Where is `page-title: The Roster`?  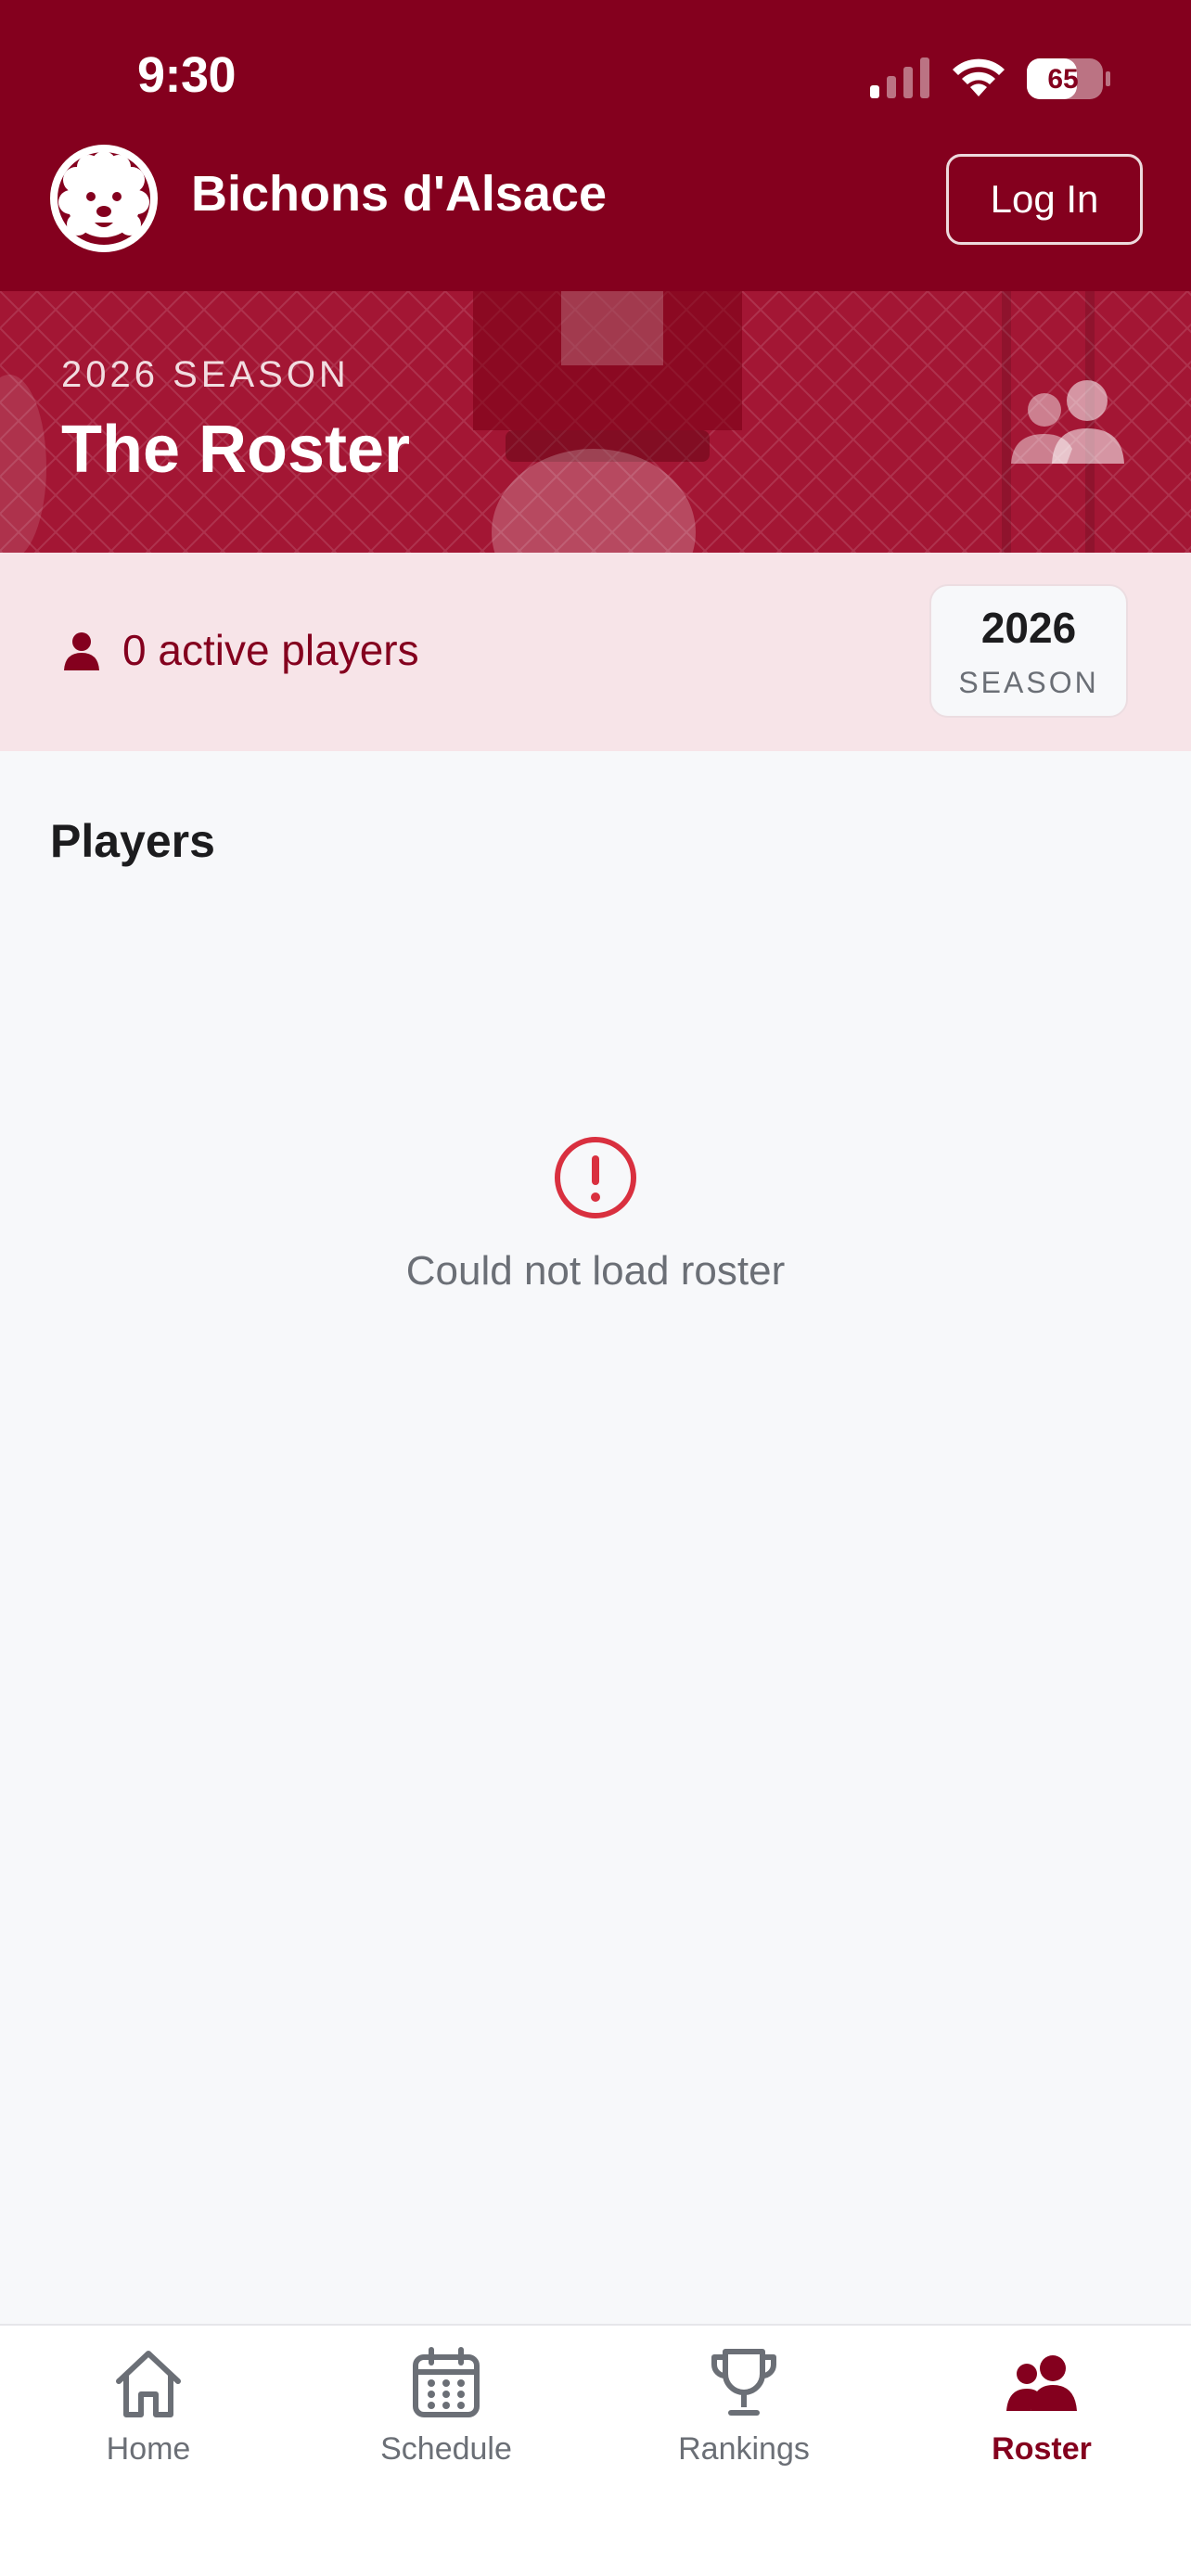
page-title: The Roster is located at coordinates (236, 450).